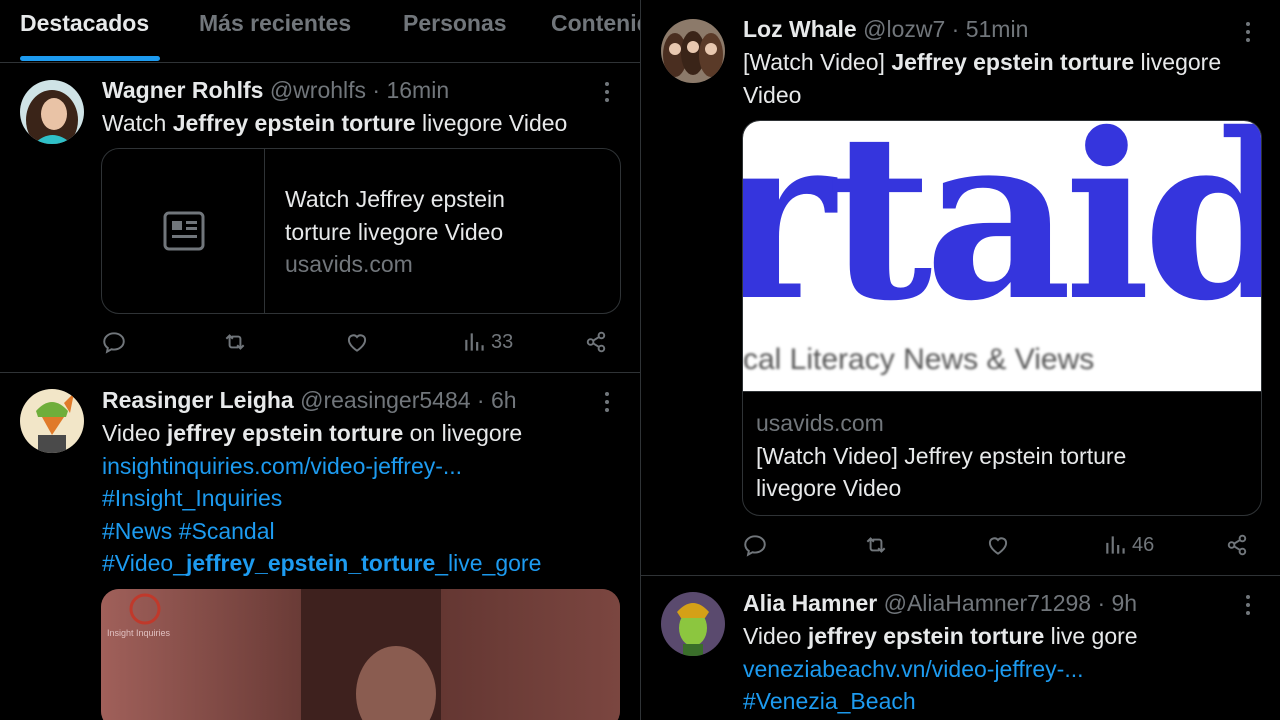 This screenshot has height=720, width=1280. I want to click on views-button: 46, so click(1128, 545).